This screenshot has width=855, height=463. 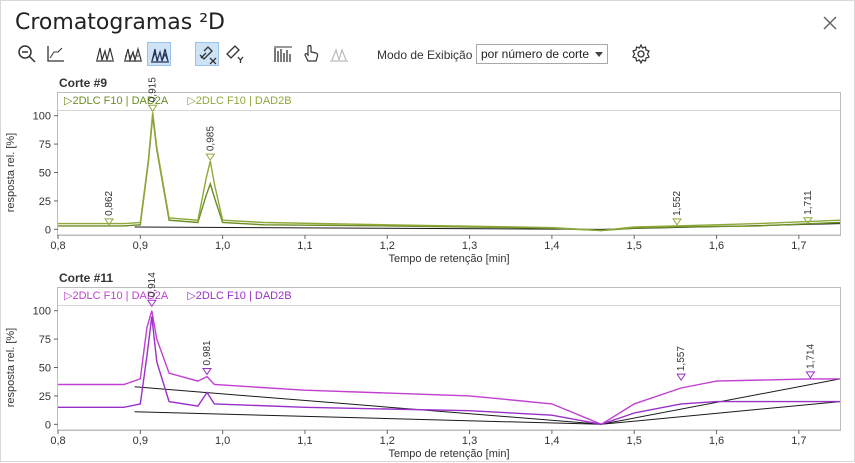 I want to click on peak-label: 0,981, so click(x=207, y=352).